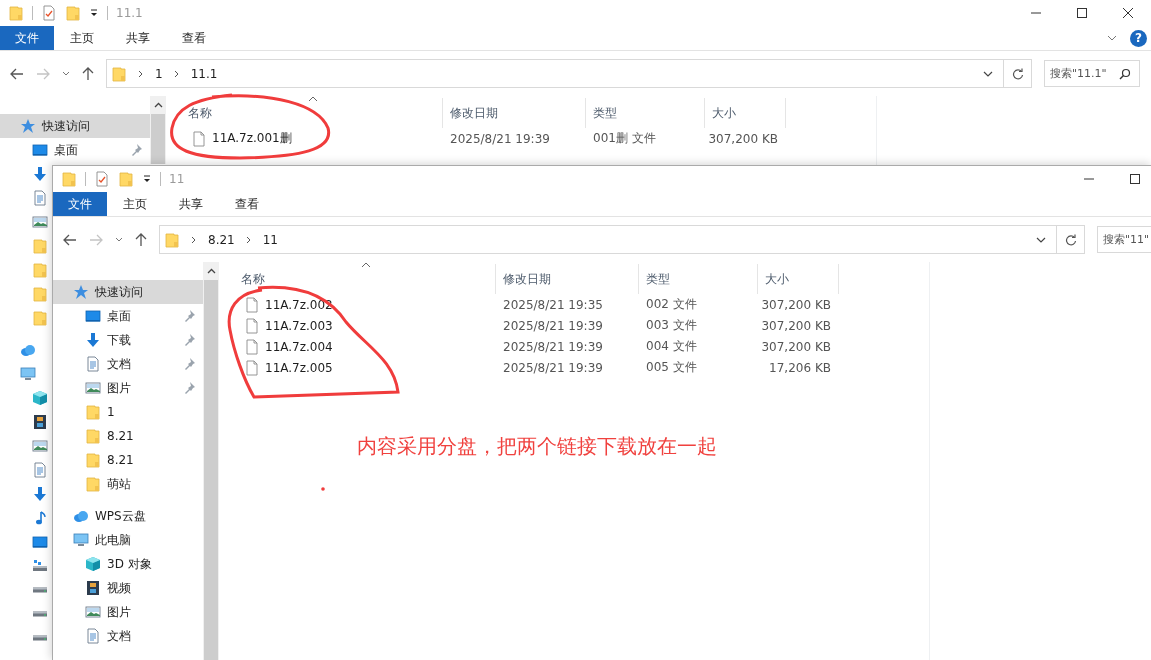  Describe the element at coordinates (81, 540) in the screenshot. I see `computer-icon` at that location.